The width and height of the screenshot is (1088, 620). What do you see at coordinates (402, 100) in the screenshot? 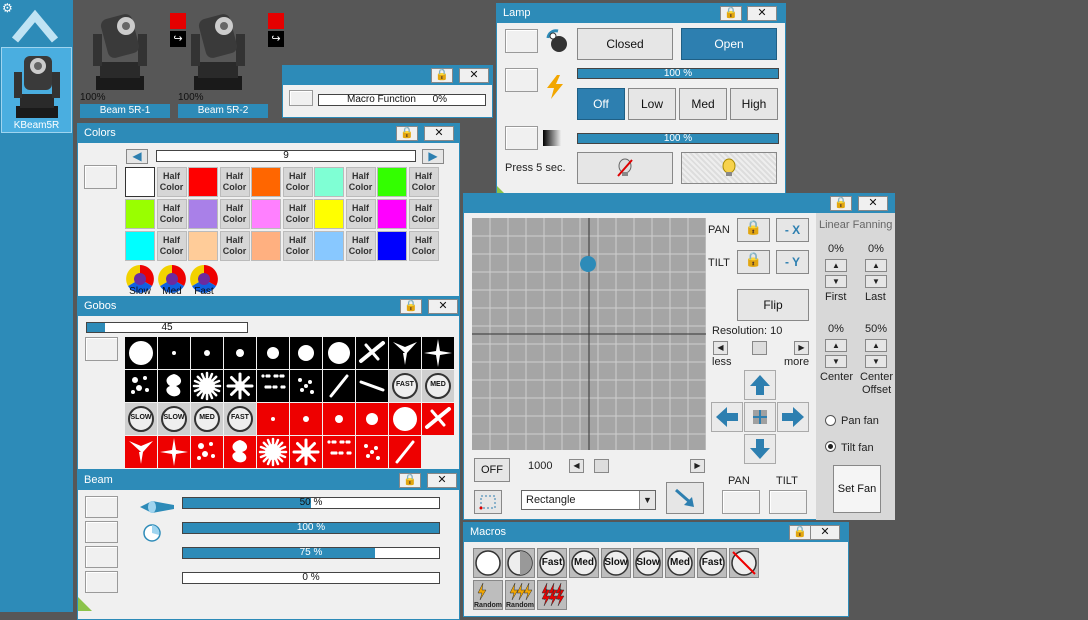
I see `macro-function-bar: Macro Function 0%` at bounding box center [402, 100].